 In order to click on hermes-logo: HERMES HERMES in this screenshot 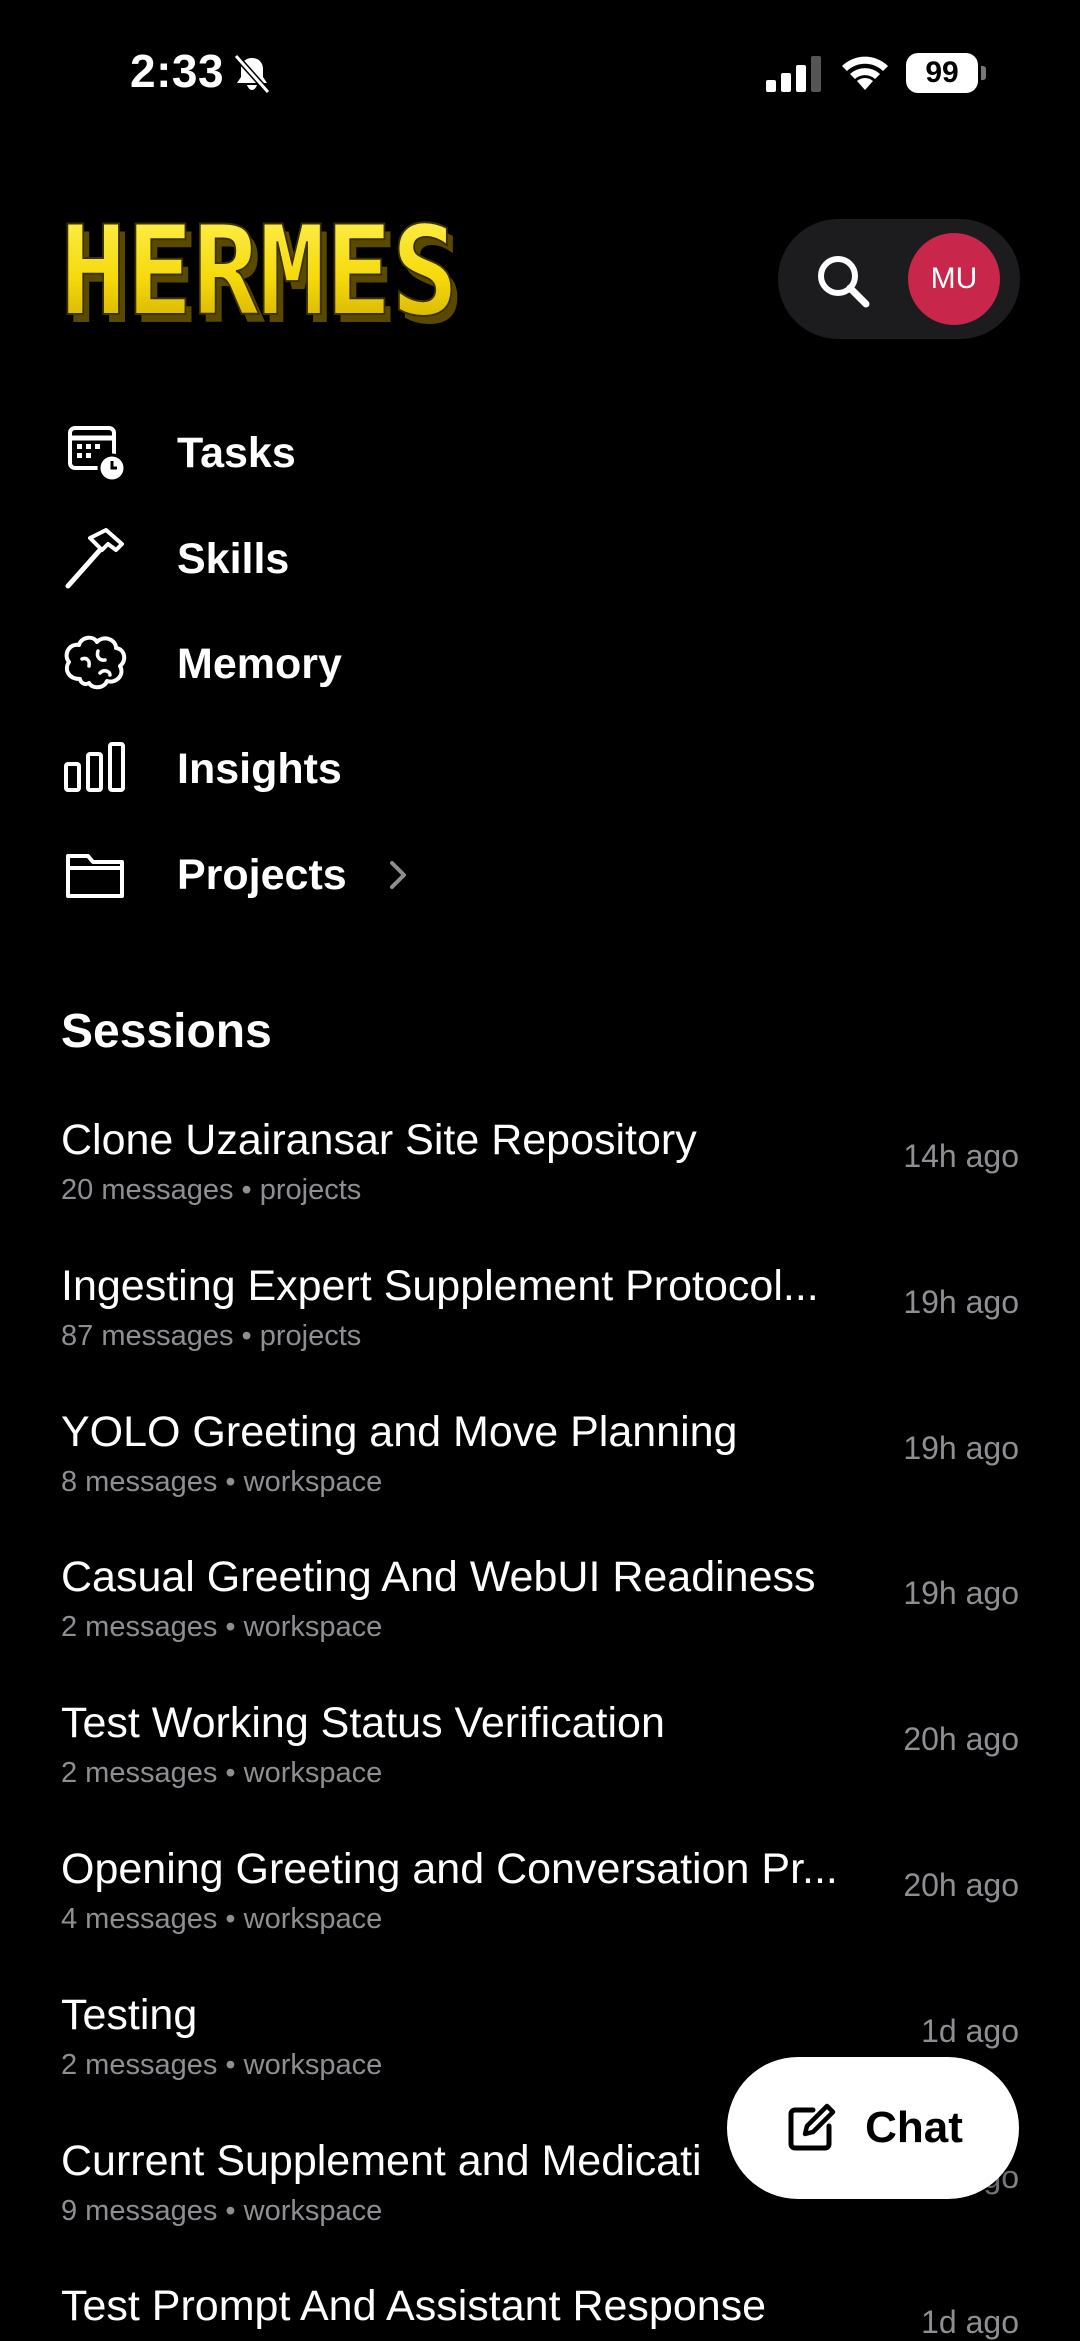, I will do `click(262, 275)`.